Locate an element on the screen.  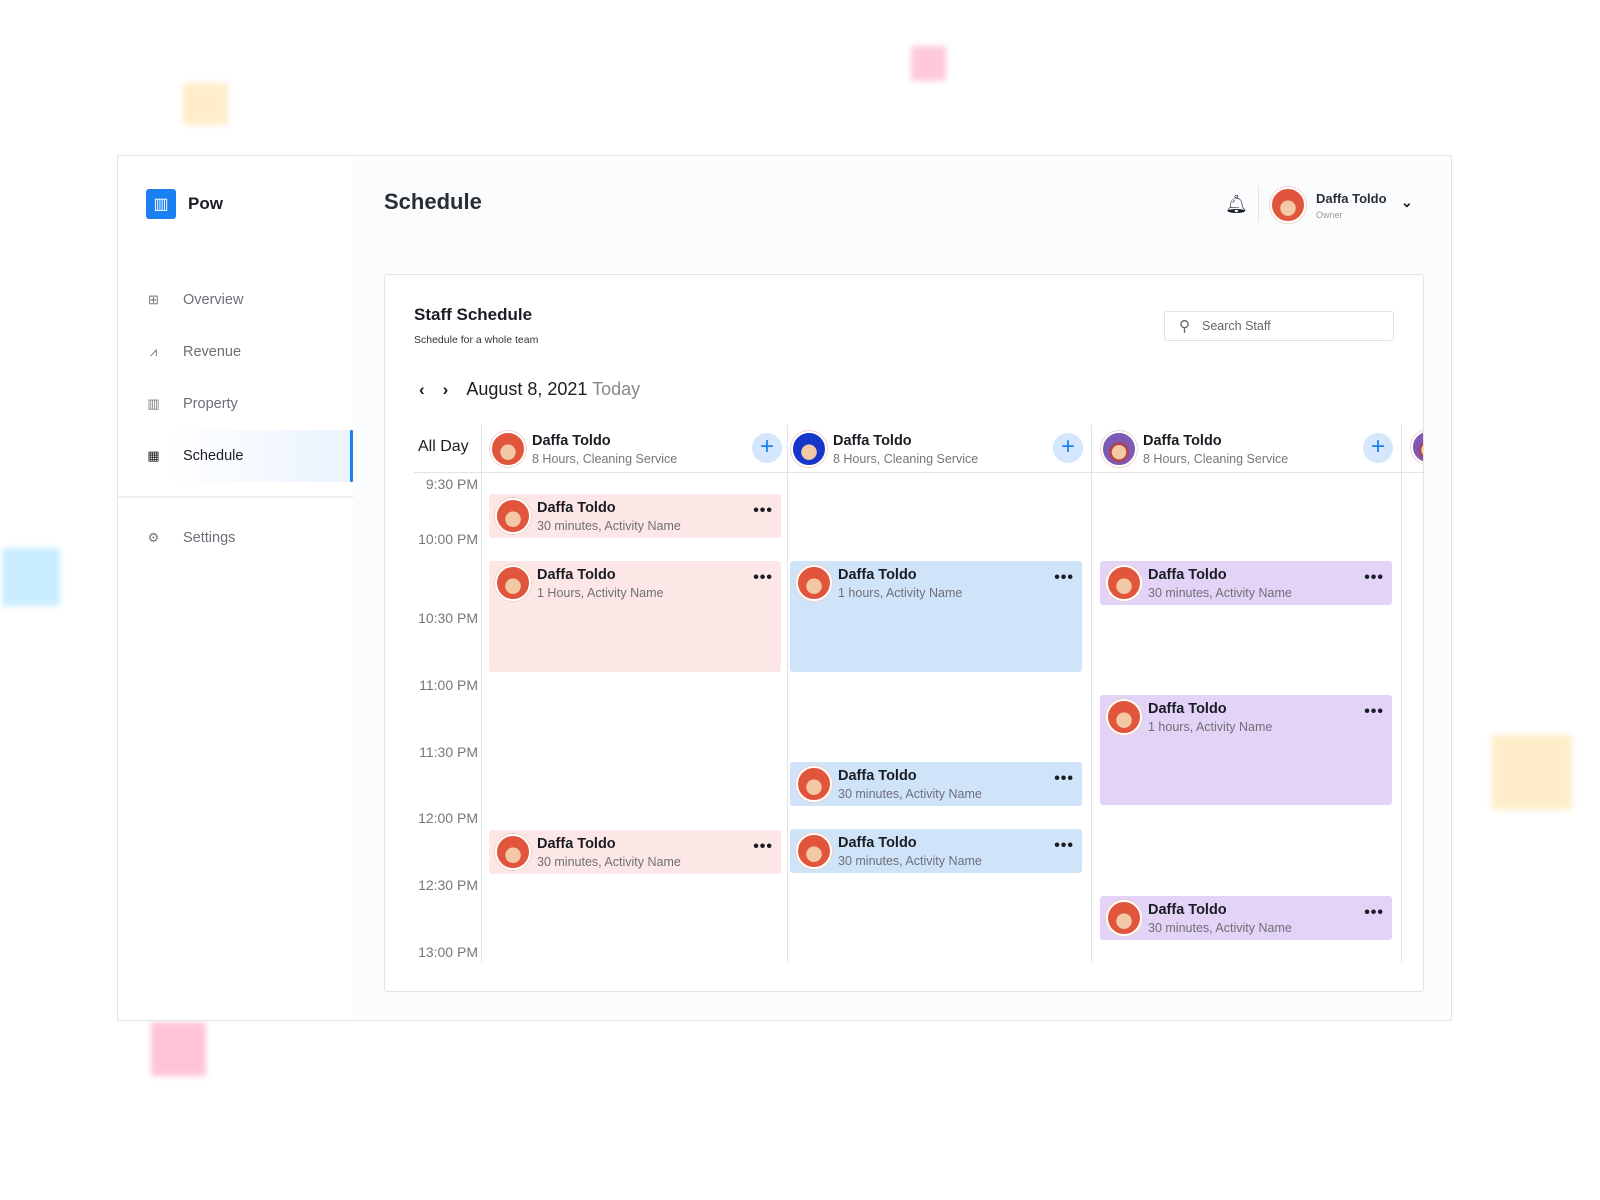
card-subtitle: Schedule for a whole team is located at coordinates (476, 340).